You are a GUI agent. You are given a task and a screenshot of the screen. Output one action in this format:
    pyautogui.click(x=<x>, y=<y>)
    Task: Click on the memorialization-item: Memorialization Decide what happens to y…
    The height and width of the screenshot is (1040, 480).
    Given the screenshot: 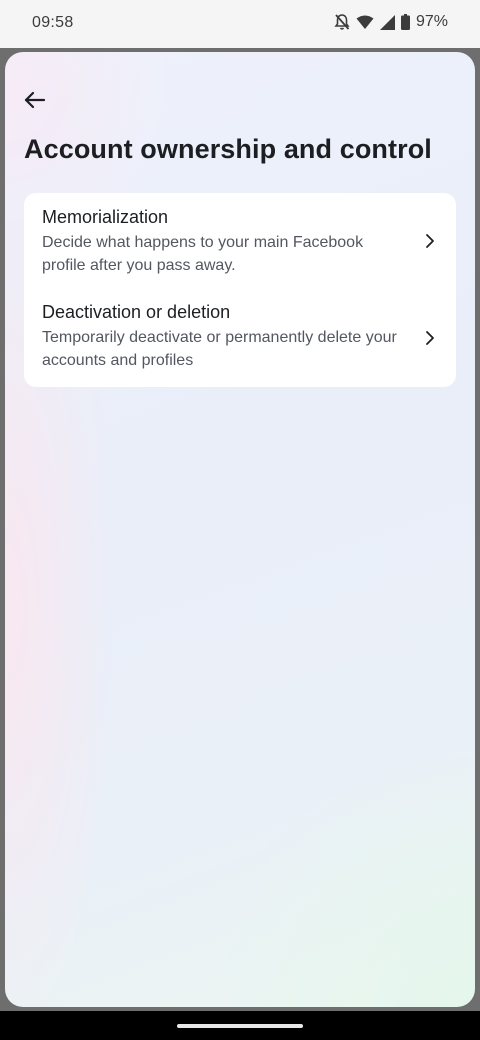 What is the action you would take?
    pyautogui.click(x=240, y=241)
    